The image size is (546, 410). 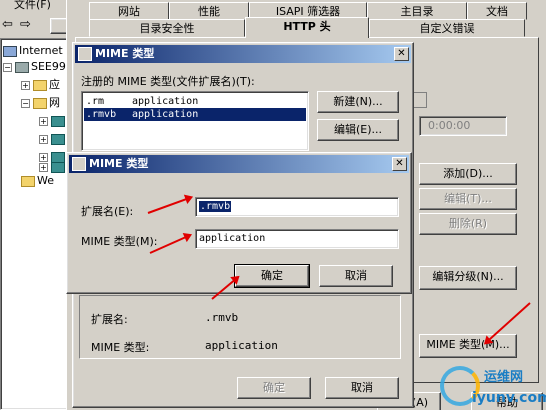 I want to click on list-item-selected: .rmvb application, so click(x=195, y=114).